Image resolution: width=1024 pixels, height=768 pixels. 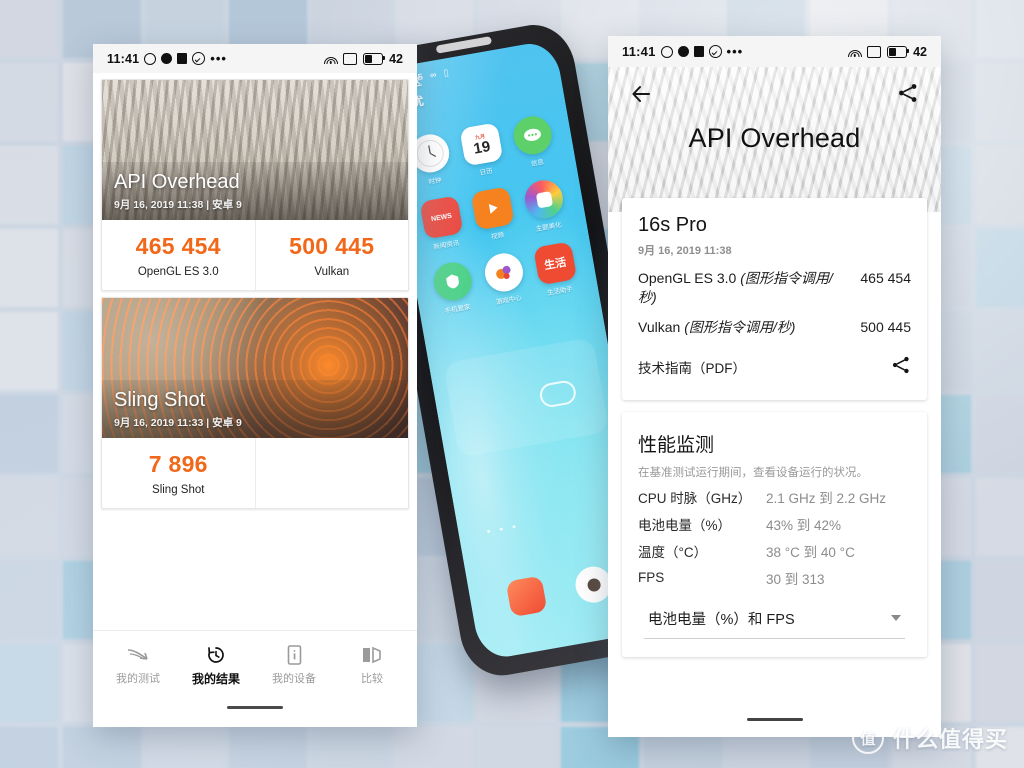 What do you see at coordinates (482, 150) in the screenshot?
I see `app-icon-calendar: 九月 19 日历` at bounding box center [482, 150].